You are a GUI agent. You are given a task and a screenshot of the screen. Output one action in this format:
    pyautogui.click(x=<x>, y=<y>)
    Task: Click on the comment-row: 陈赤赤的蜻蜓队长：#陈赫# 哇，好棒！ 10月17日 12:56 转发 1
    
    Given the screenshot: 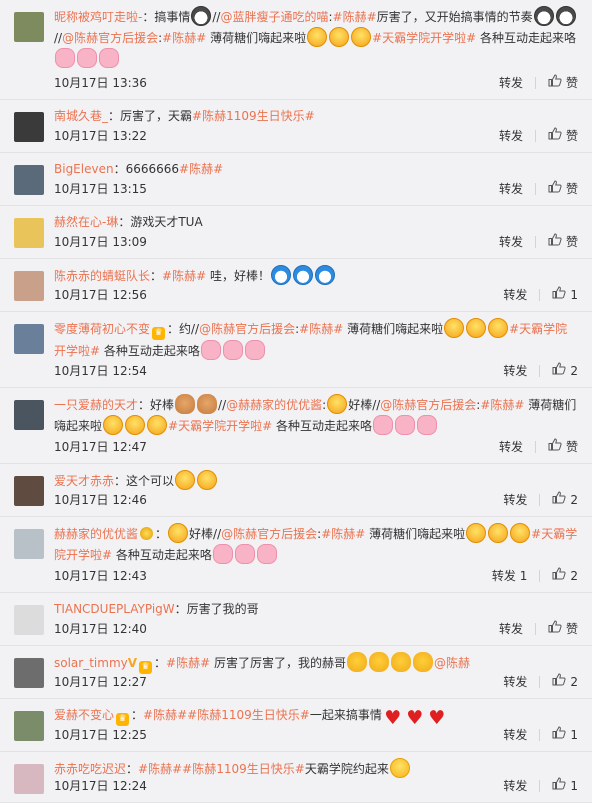 What is the action you would take?
    pyautogui.click(x=296, y=285)
    